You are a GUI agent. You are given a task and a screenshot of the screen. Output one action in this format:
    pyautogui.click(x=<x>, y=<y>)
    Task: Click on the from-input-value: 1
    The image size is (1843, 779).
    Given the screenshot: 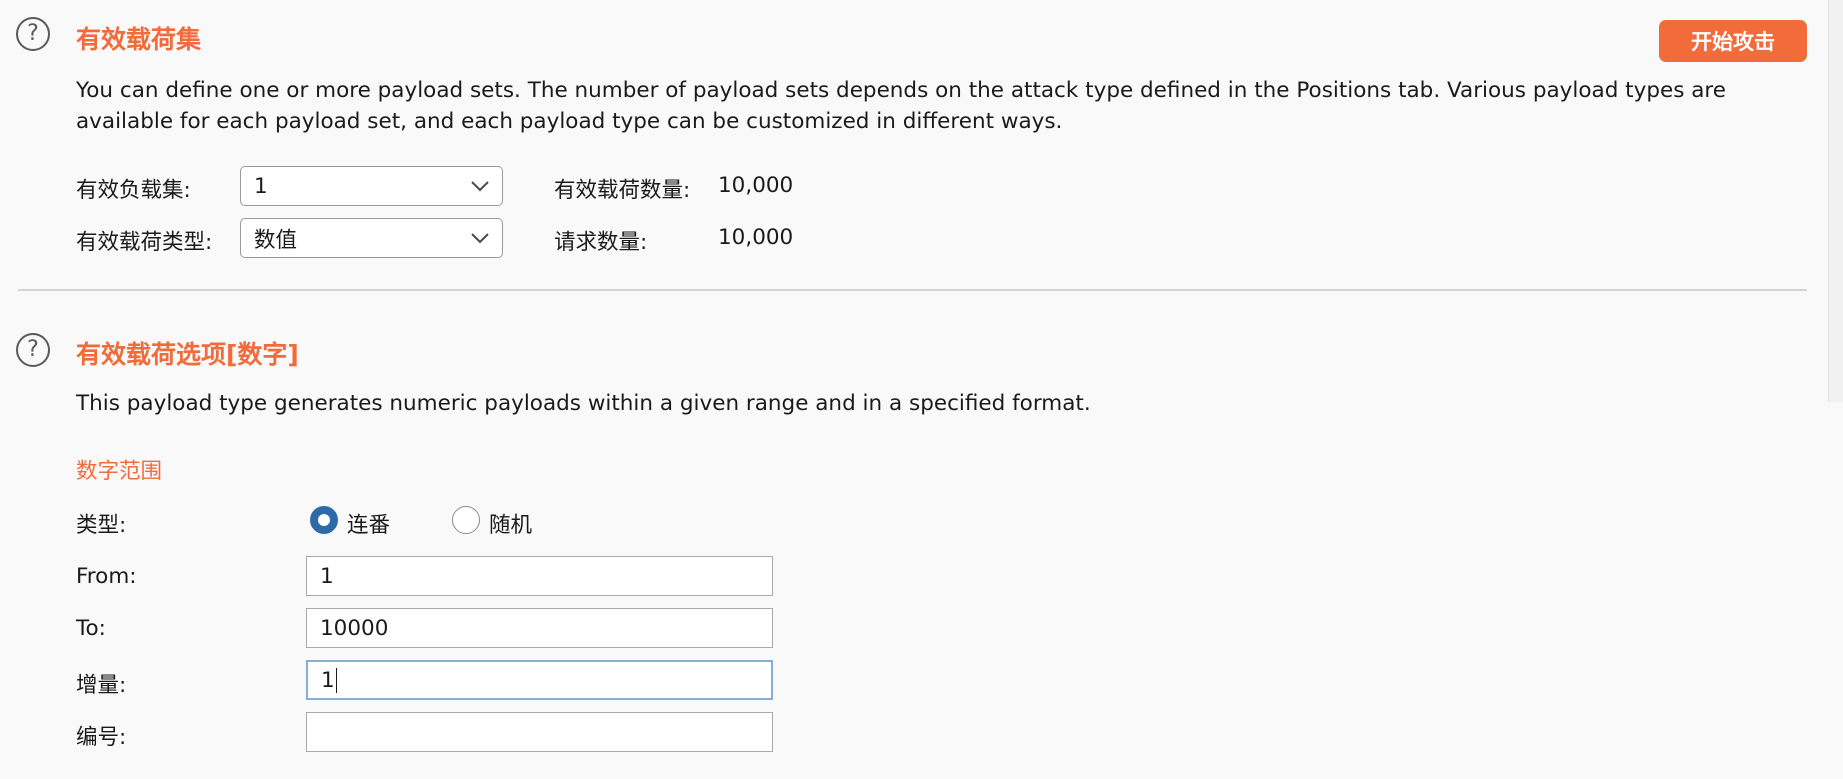 What is the action you would take?
    pyautogui.click(x=327, y=576)
    